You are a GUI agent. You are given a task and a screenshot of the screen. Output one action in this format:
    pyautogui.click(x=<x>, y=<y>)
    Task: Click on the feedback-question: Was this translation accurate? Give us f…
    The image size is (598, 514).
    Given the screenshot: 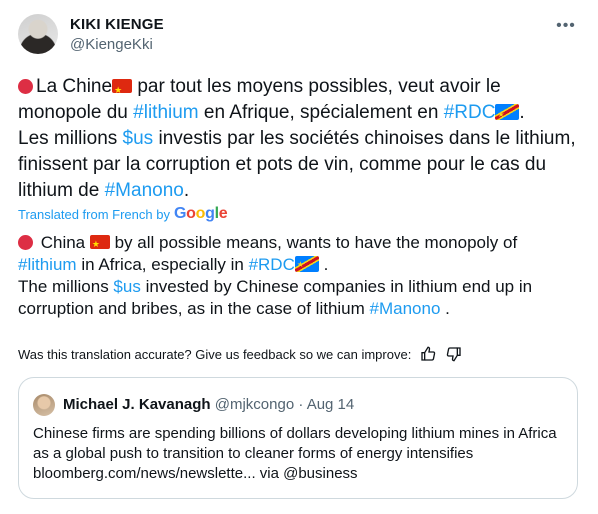 What is the action you would take?
    pyautogui.click(x=215, y=354)
    